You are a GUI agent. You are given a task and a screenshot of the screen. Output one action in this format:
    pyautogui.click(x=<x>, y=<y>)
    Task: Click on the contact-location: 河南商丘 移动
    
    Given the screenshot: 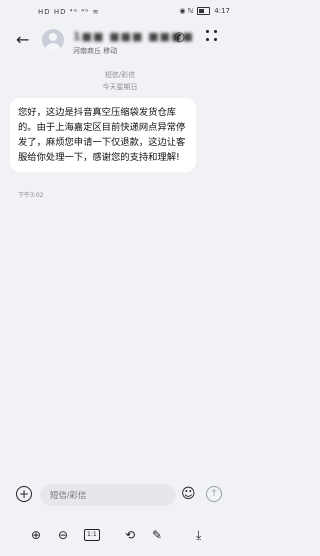 What is the action you would take?
    pyautogui.click(x=95, y=51)
    